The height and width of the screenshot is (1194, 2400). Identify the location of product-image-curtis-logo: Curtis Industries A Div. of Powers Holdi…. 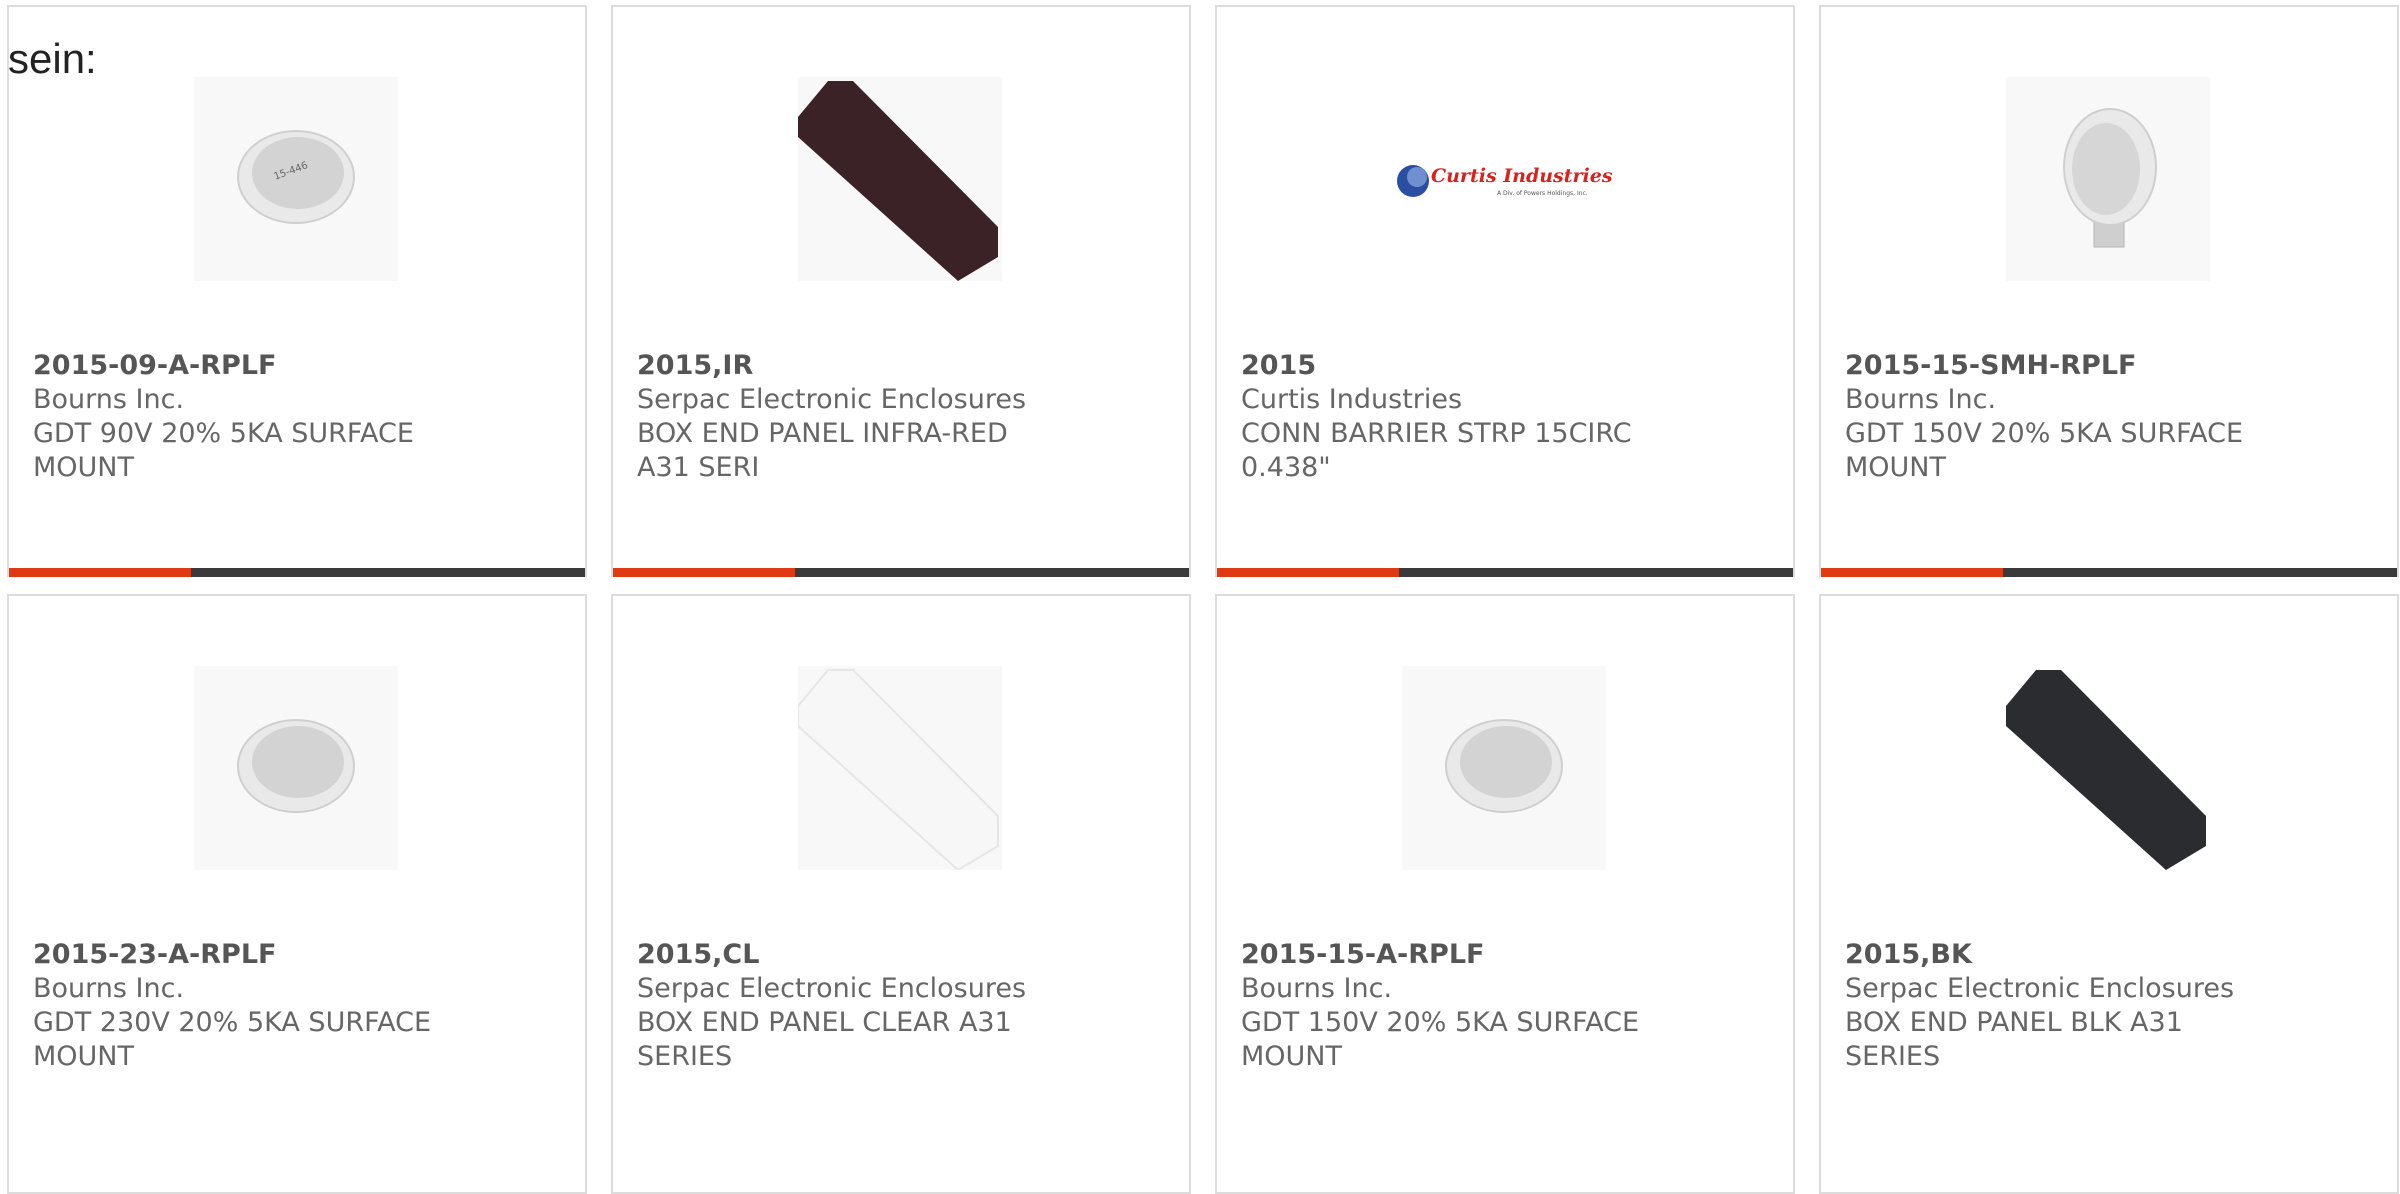
(1507, 179).